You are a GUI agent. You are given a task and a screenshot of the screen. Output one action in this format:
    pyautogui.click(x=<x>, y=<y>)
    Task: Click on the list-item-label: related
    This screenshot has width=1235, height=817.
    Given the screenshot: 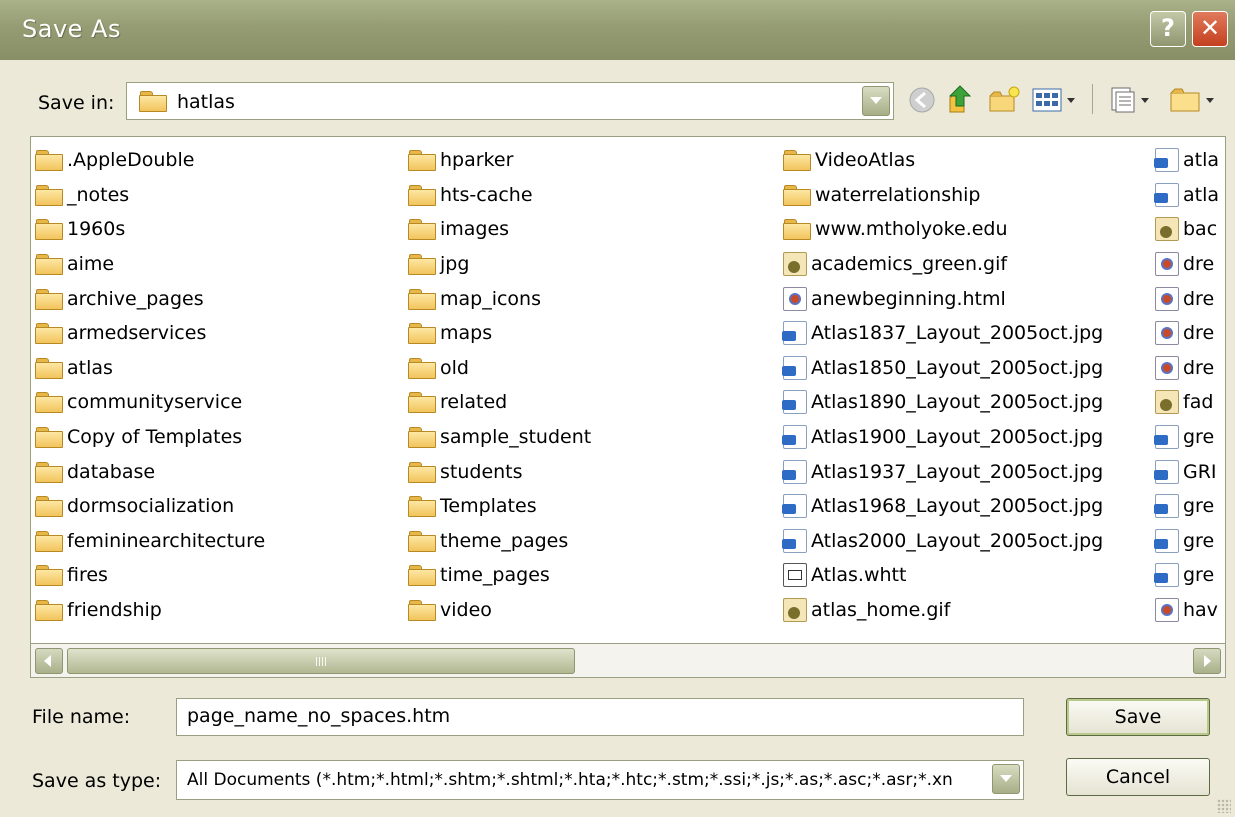 What is the action you would take?
    pyautogui.click(x=474, y=402)
    